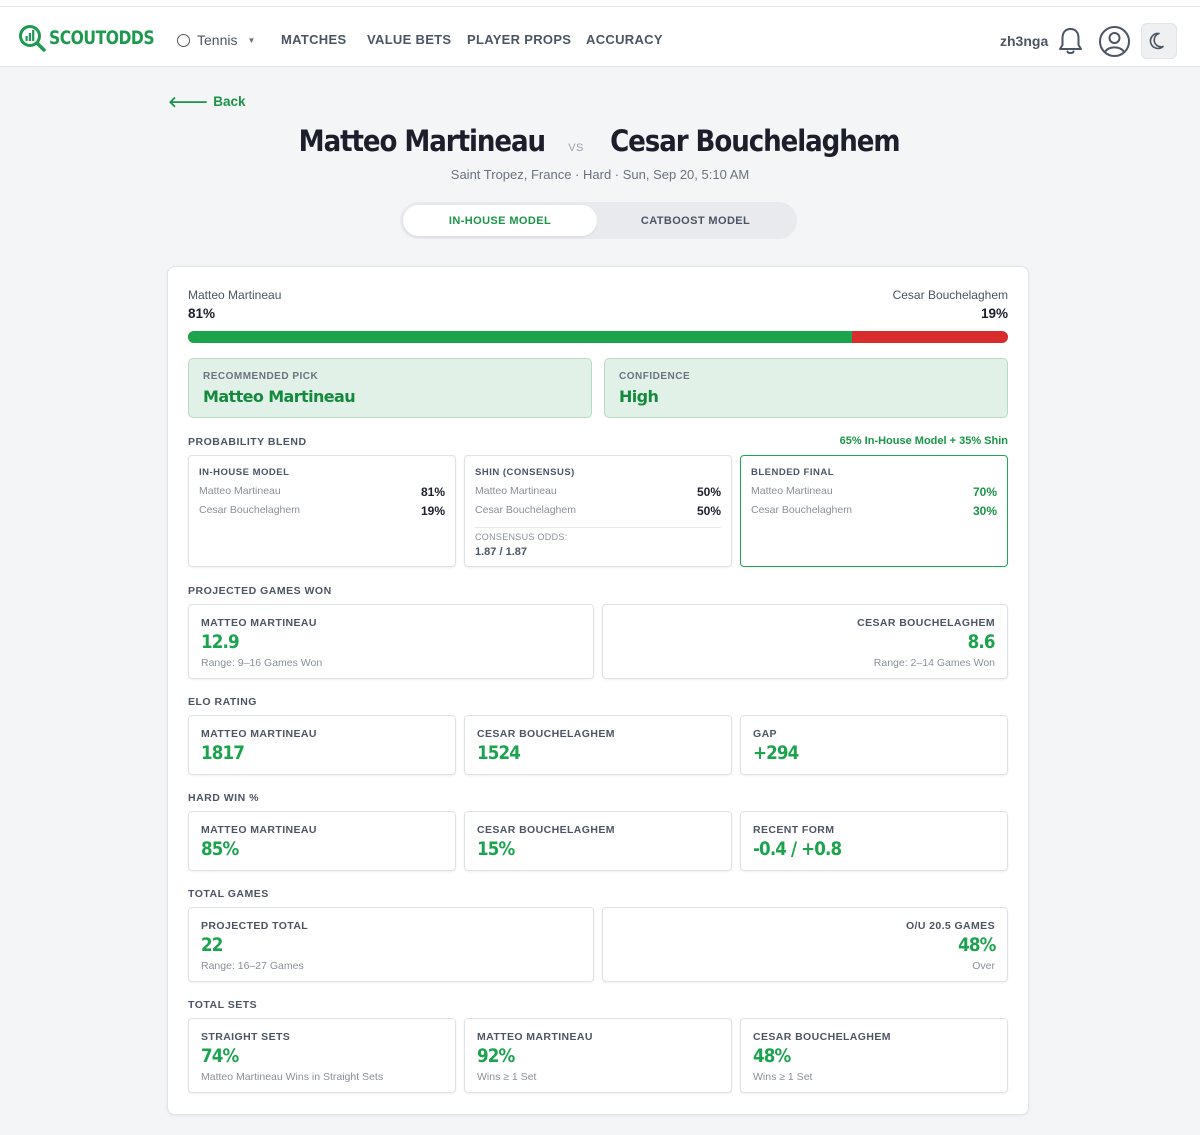  I want to click on row-pct: 19%, so click(432, 511).